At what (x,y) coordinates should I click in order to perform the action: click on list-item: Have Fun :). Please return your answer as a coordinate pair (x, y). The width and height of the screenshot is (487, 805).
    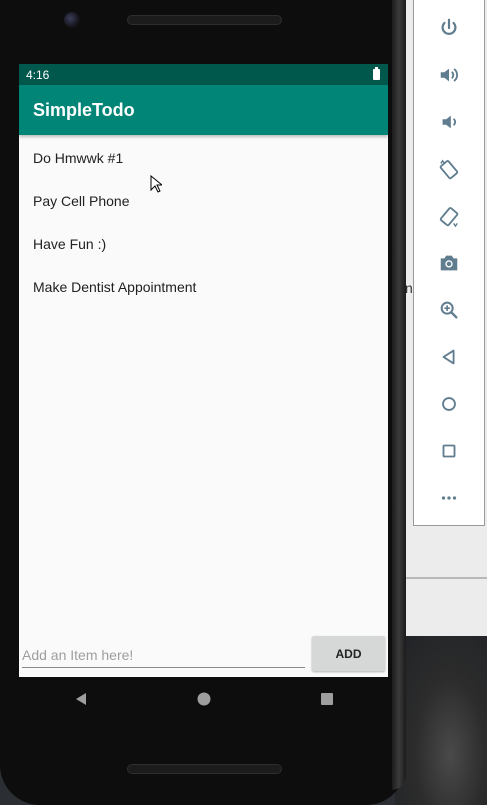
    Looking at the image, I should click on (203, 243).